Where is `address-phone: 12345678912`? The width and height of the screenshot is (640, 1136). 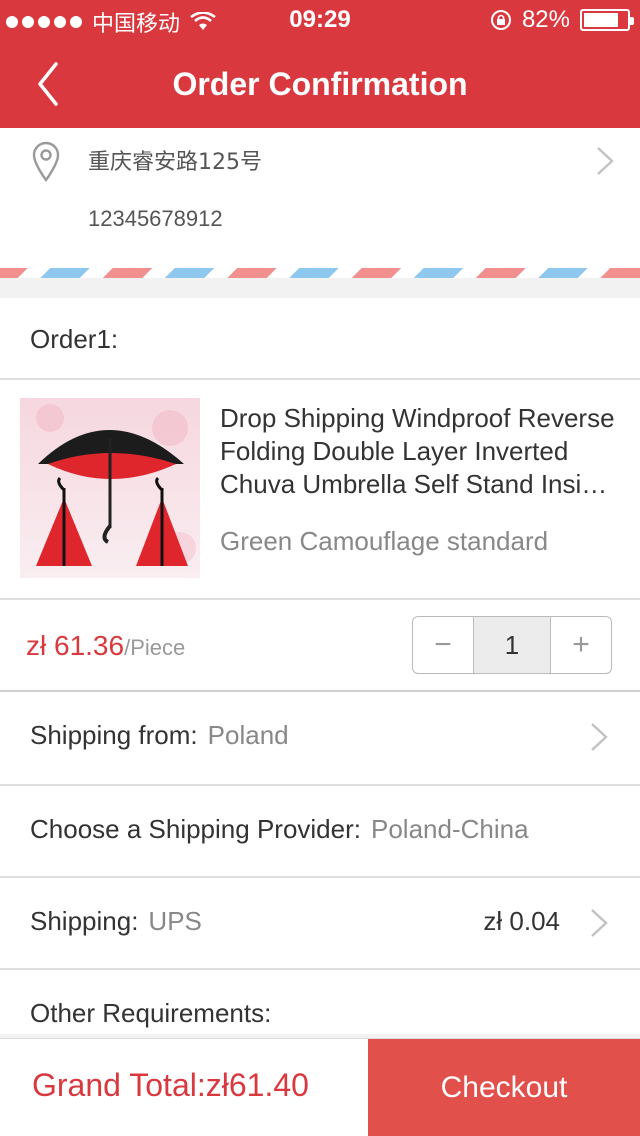 address-phone: 12345678912 is located at coordinates (155, 218).